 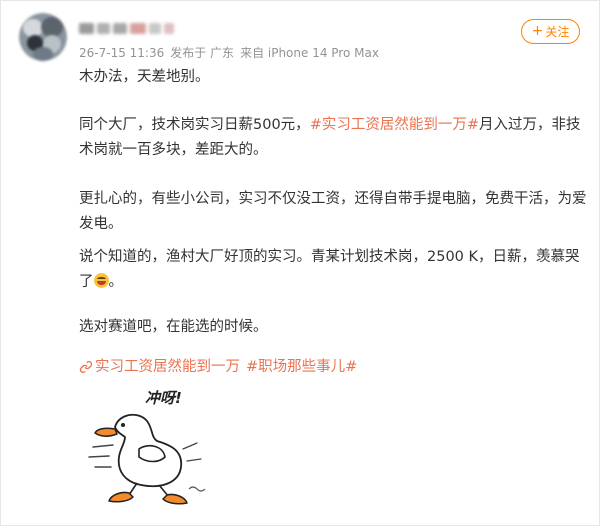 I want to click on author-name, so click(x=126, y=28).